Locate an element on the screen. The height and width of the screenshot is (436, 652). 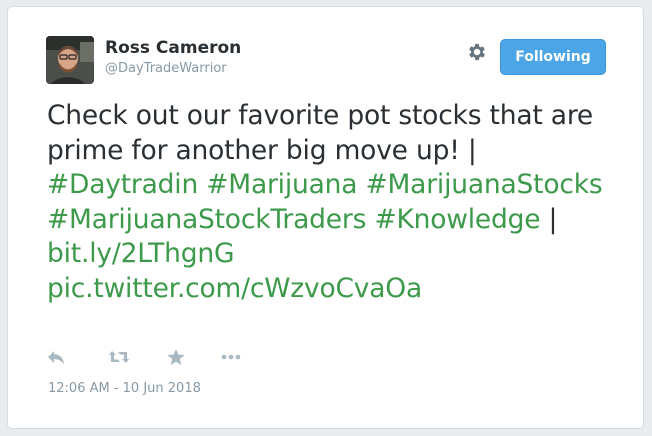
reply-icon is located at coordinates (57, 358).